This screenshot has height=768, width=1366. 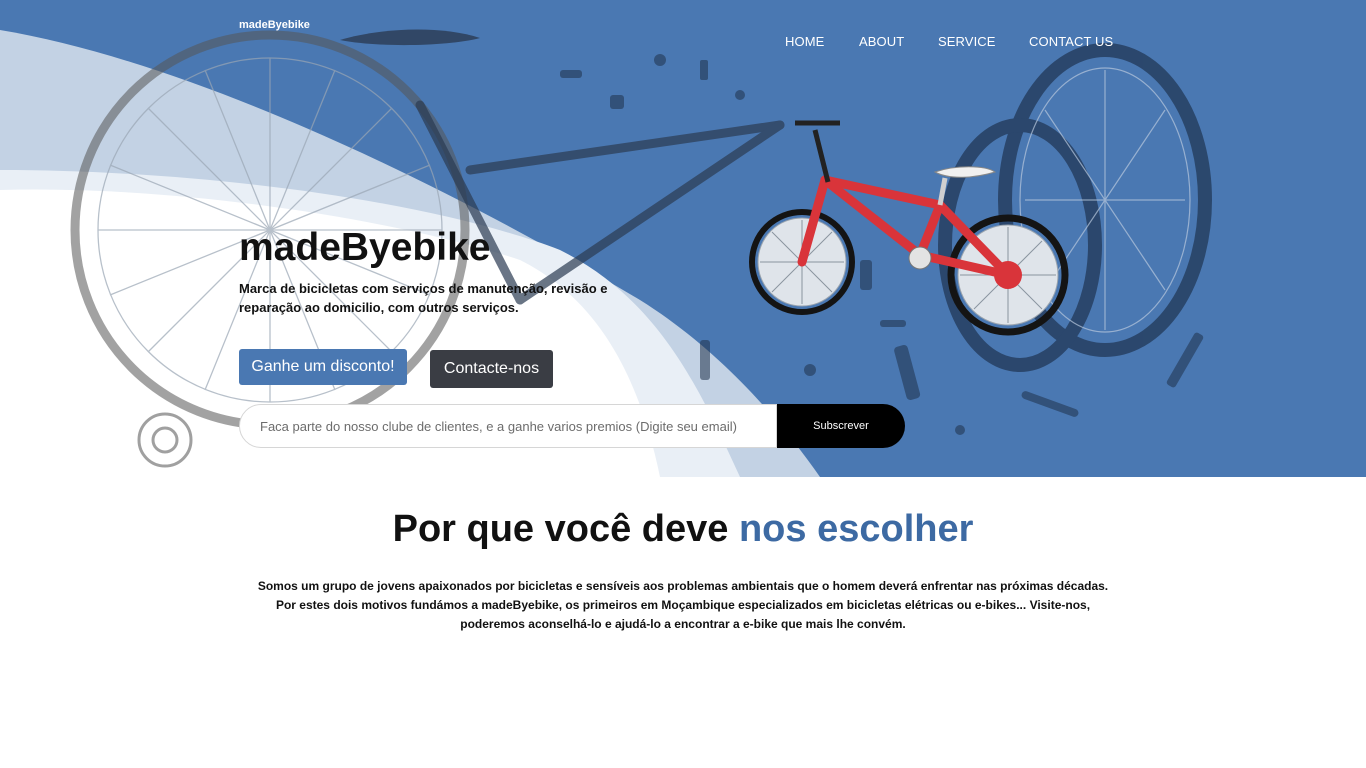 I want to click on subscribe-form: Subscrever, so click(x=572, y=426).